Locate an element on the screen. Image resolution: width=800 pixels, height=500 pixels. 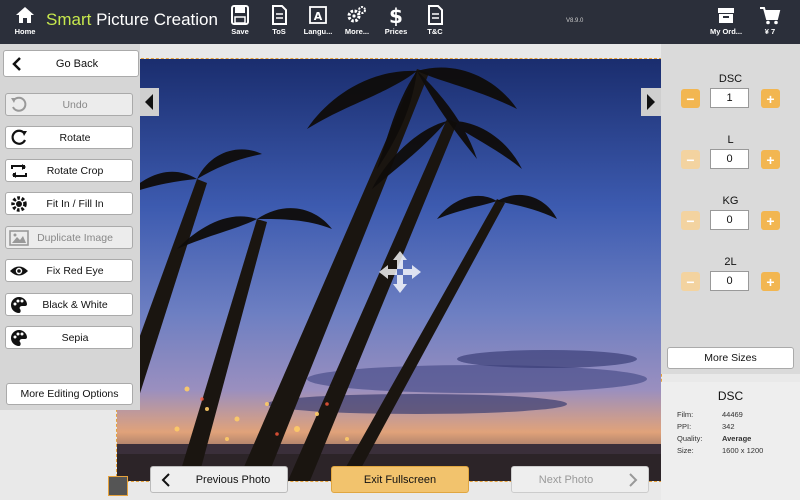
image-icon is located at coordinates (19, 237).